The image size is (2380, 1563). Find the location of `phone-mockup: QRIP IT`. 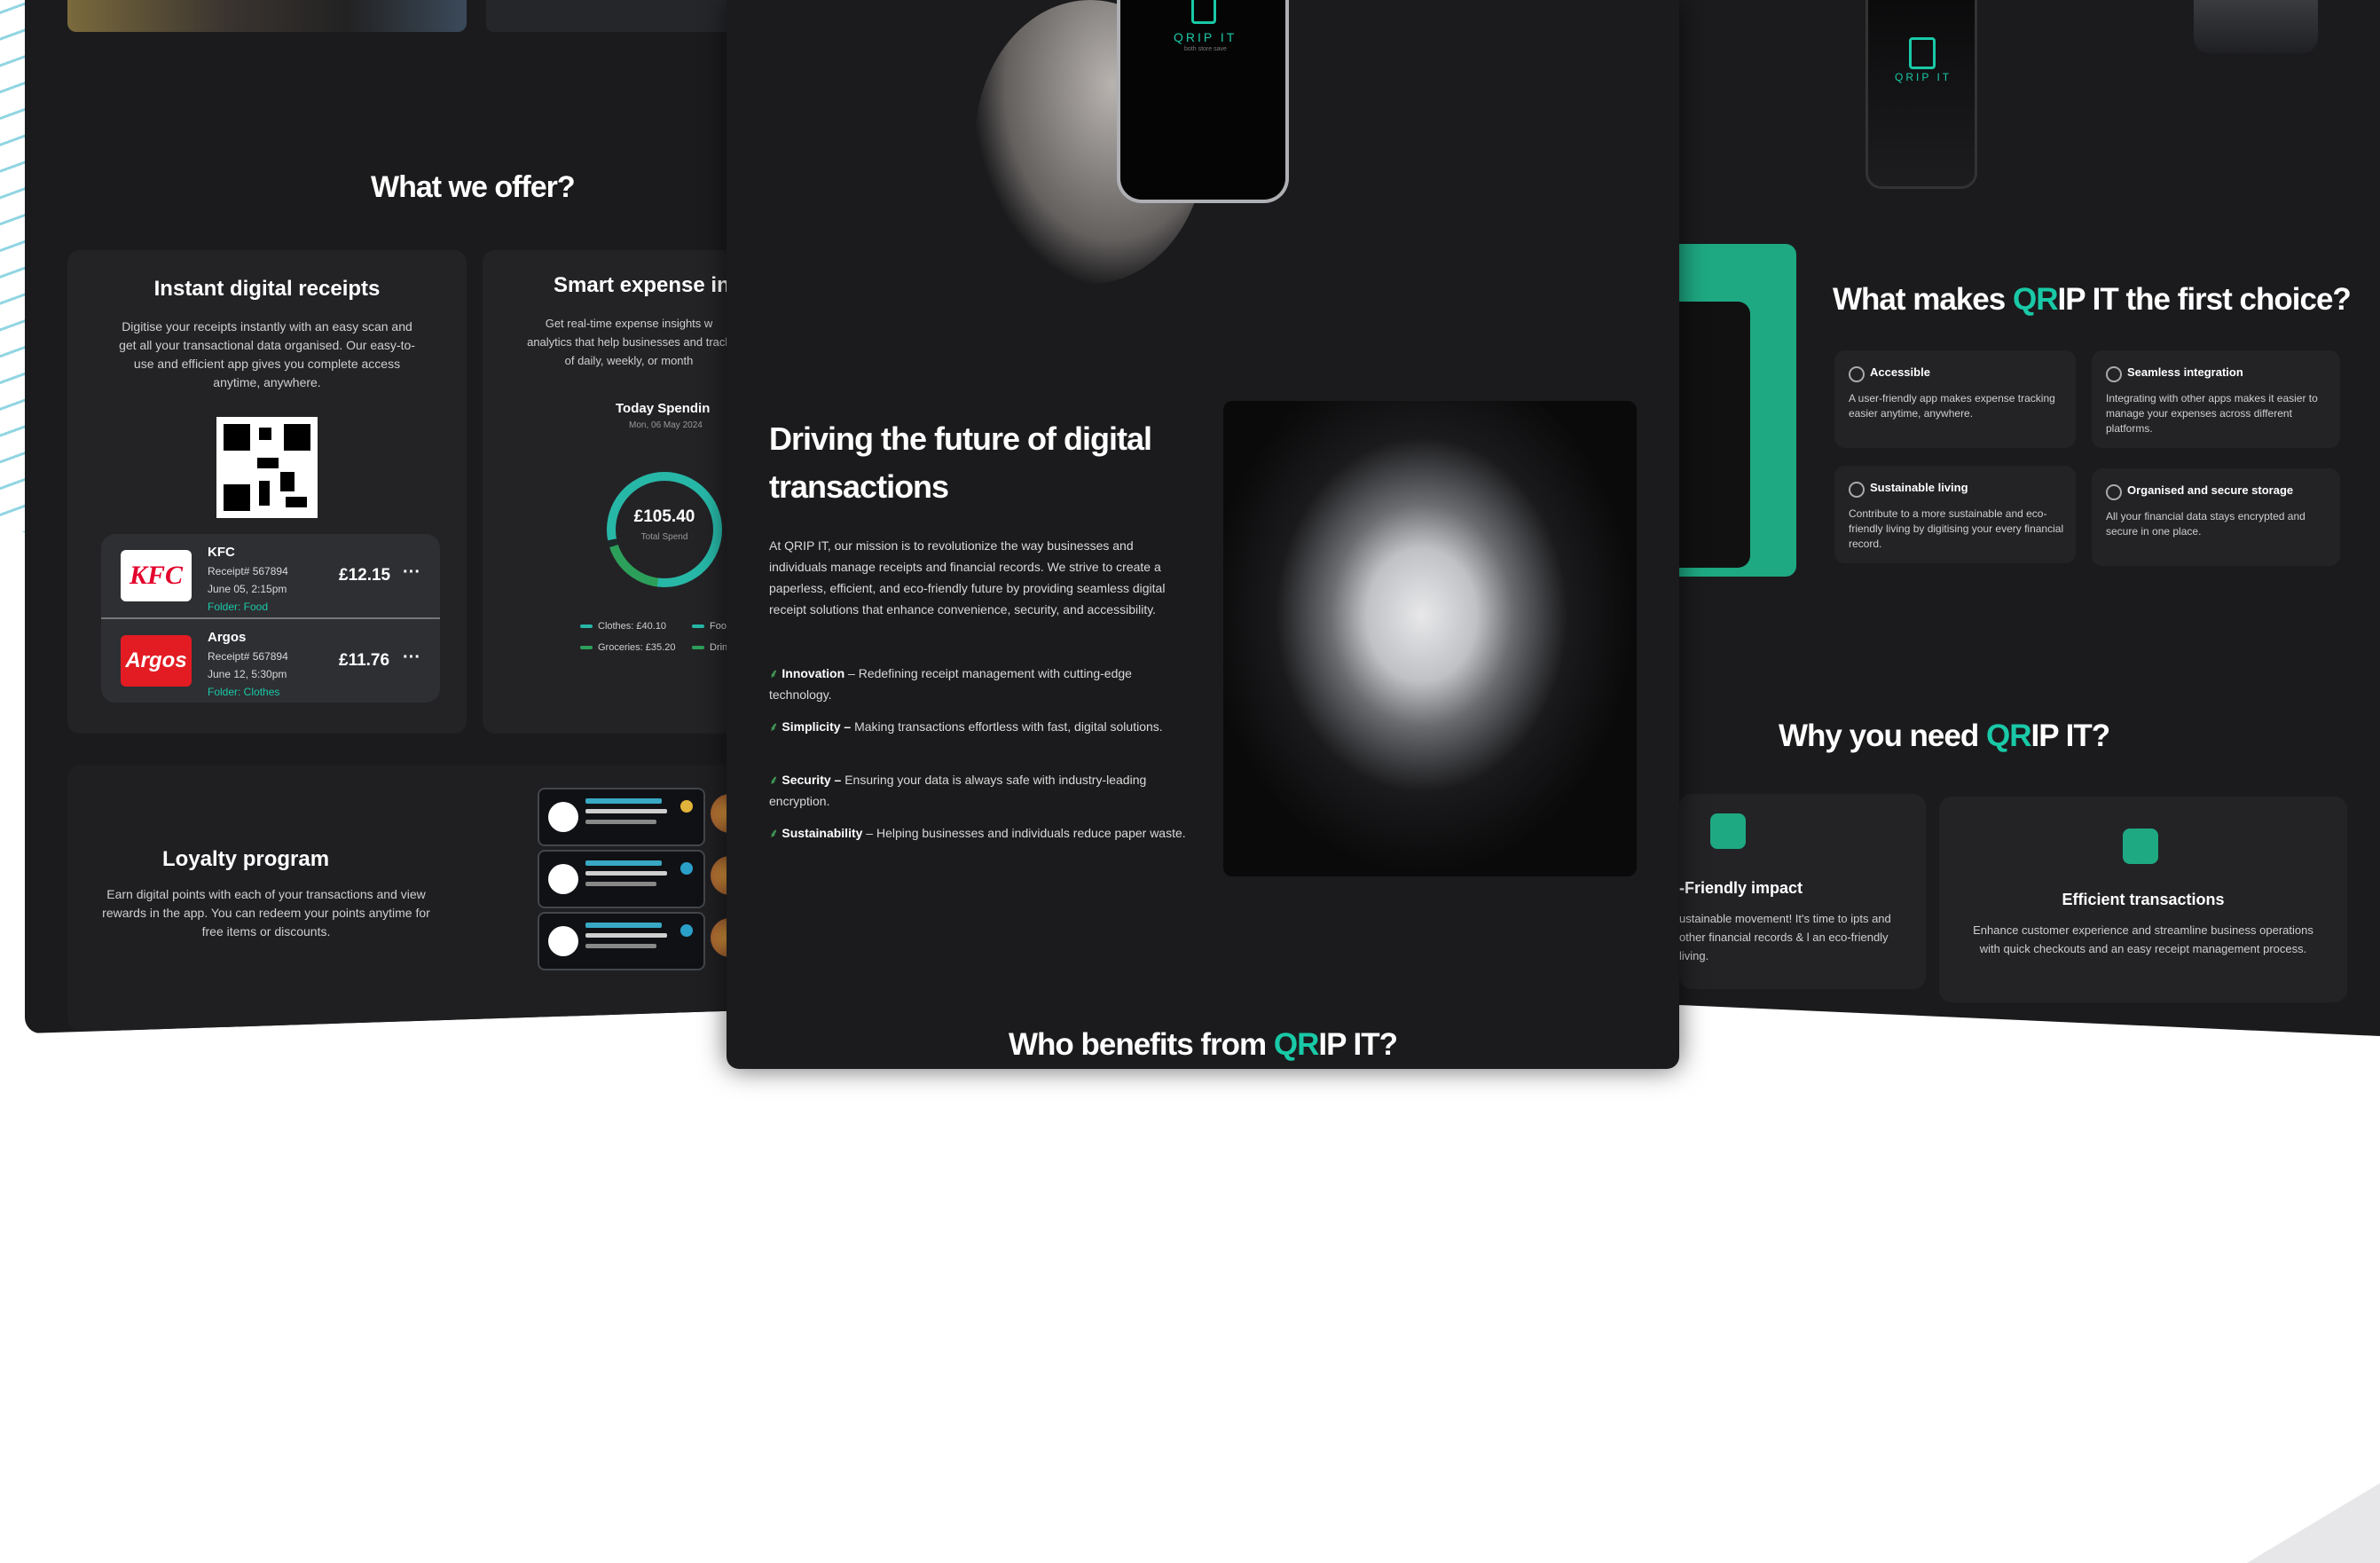

phone-mockup: QRIP IT is located at coordinates (1921, 94).